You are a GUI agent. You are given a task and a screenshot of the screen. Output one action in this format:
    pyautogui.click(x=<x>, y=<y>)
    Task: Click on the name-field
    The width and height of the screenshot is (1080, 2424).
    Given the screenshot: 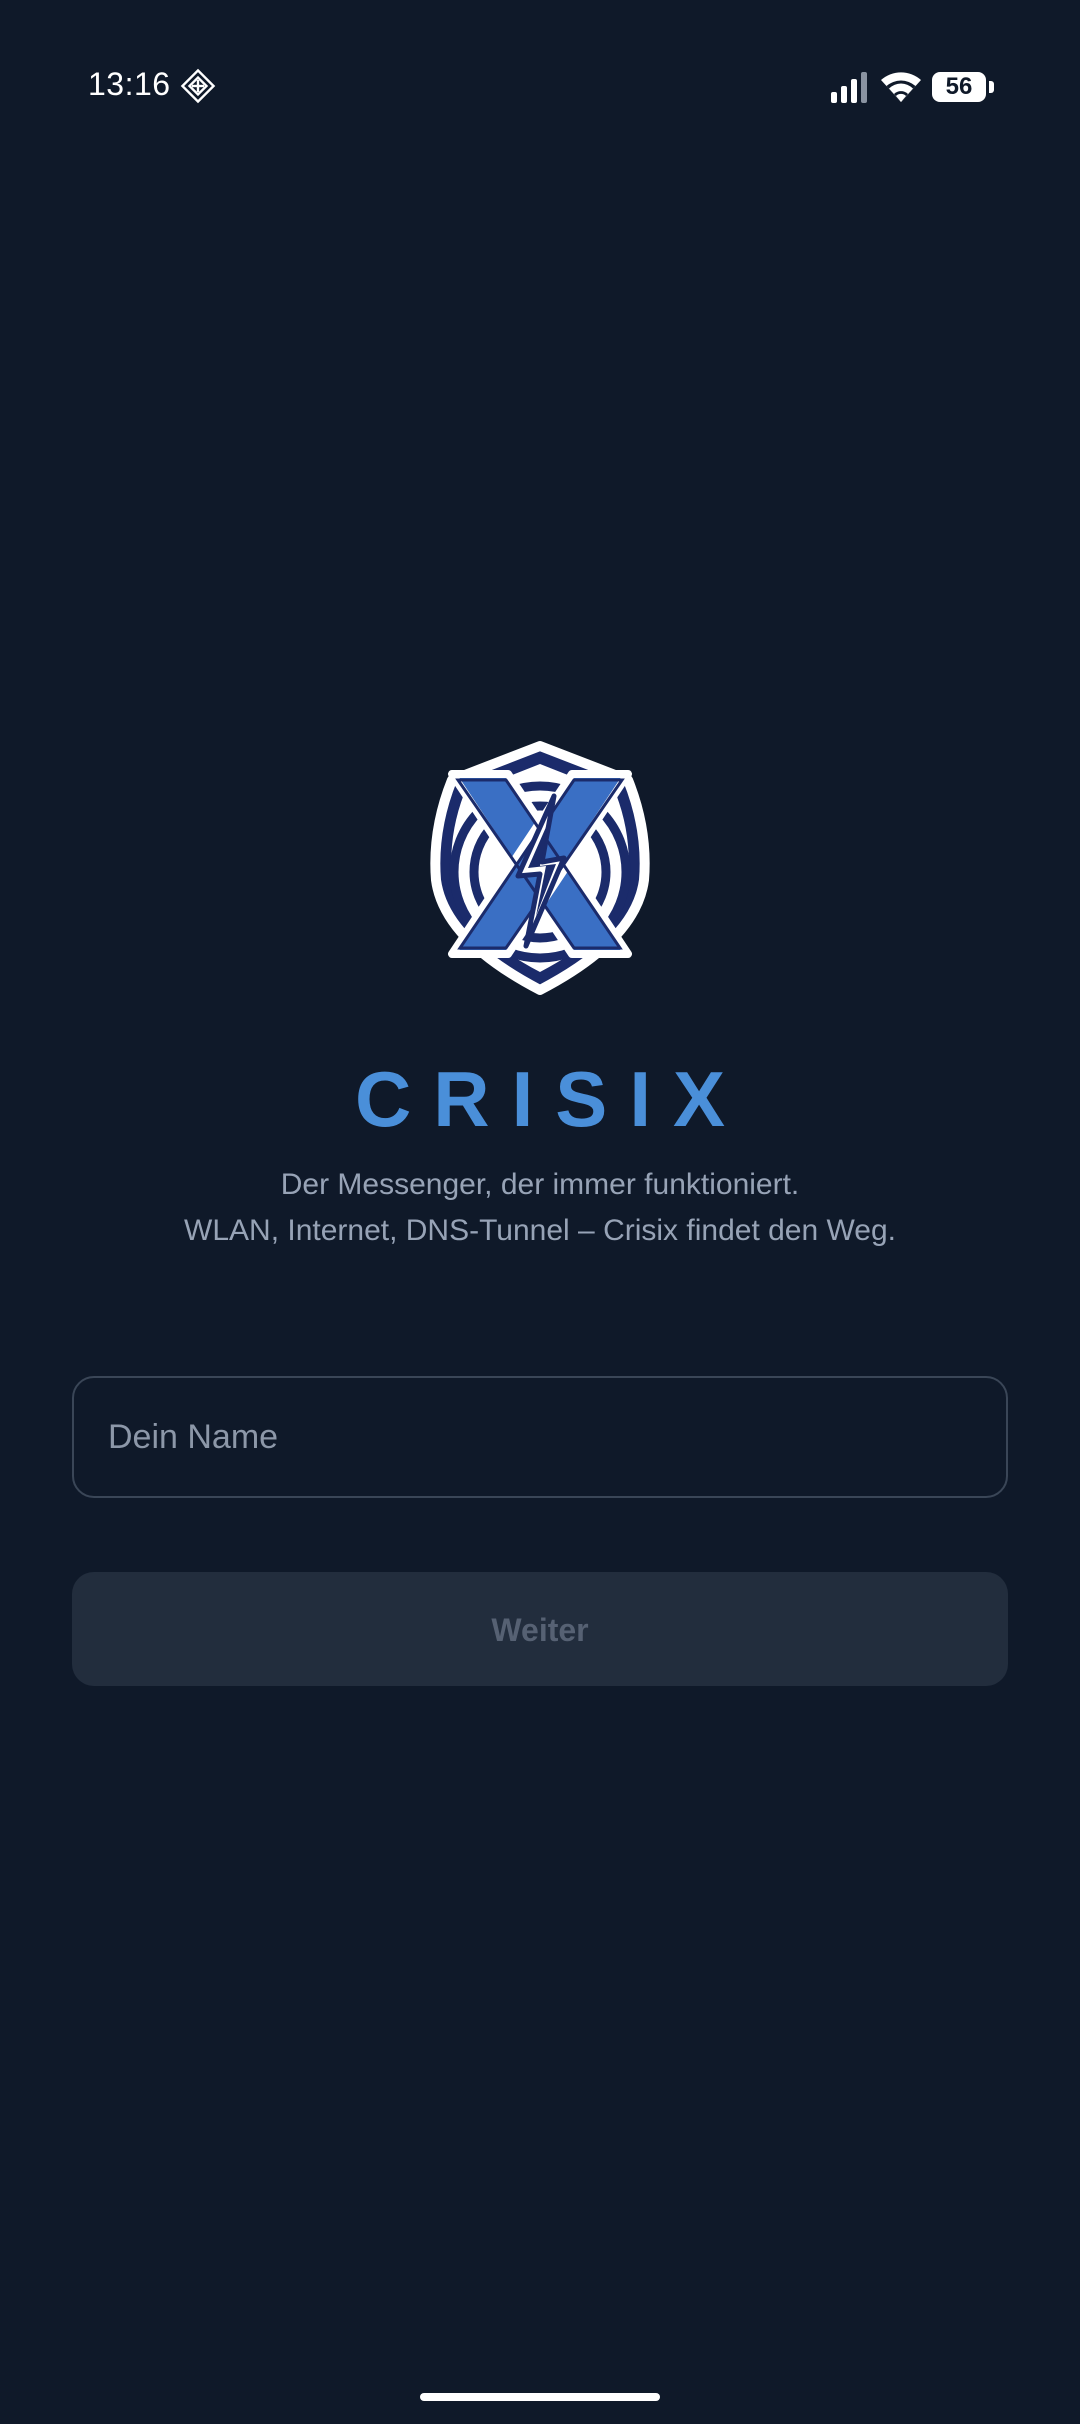 What is the action you would take?
    pyautogui.click(x=540, y=1437)
    